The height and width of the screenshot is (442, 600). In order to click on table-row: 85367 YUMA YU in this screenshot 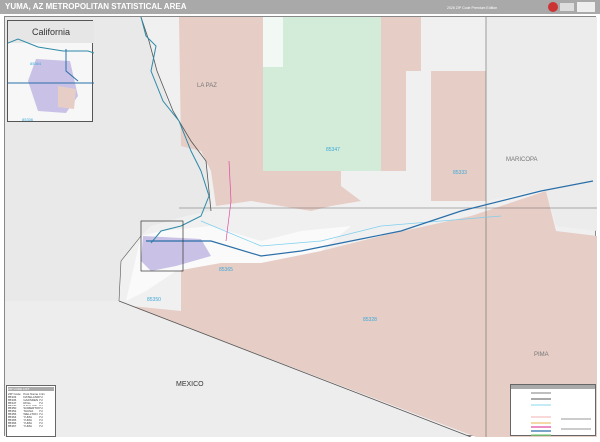, I will do `click(31, 425)`.